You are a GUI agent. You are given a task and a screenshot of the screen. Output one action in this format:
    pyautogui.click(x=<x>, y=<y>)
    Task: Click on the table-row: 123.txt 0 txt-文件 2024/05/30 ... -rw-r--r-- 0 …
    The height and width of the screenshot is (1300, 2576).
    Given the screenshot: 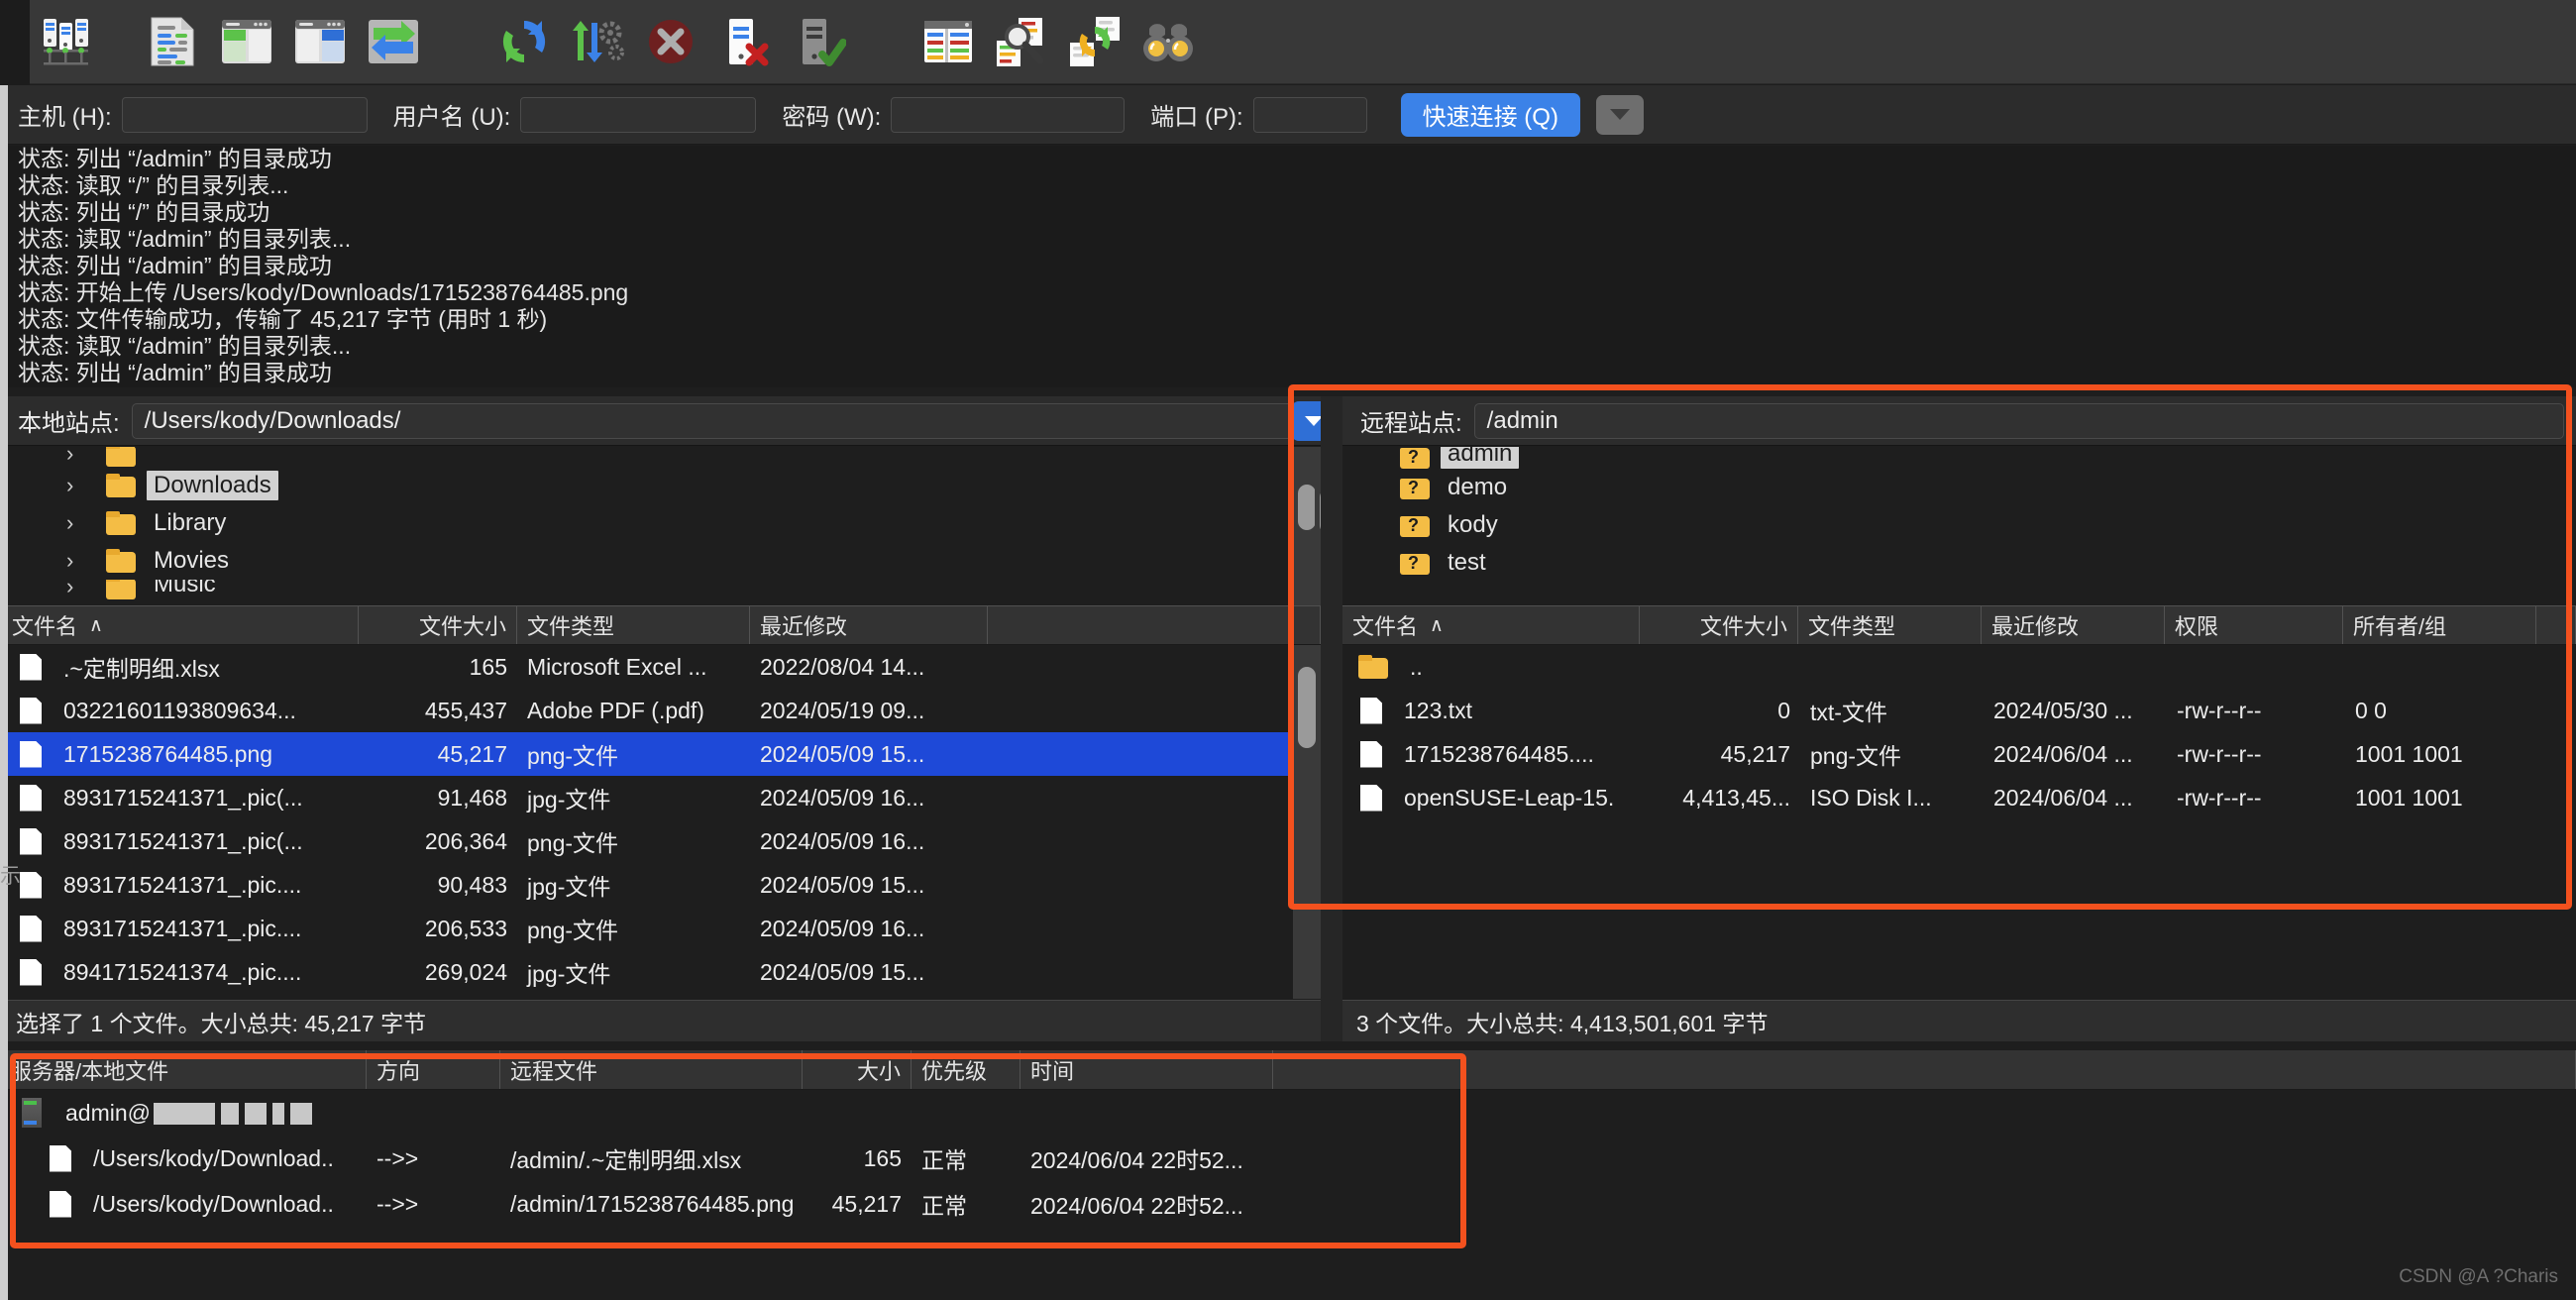 What is the action you would take?
    pyautogui.click(x=1959, y=710)
    